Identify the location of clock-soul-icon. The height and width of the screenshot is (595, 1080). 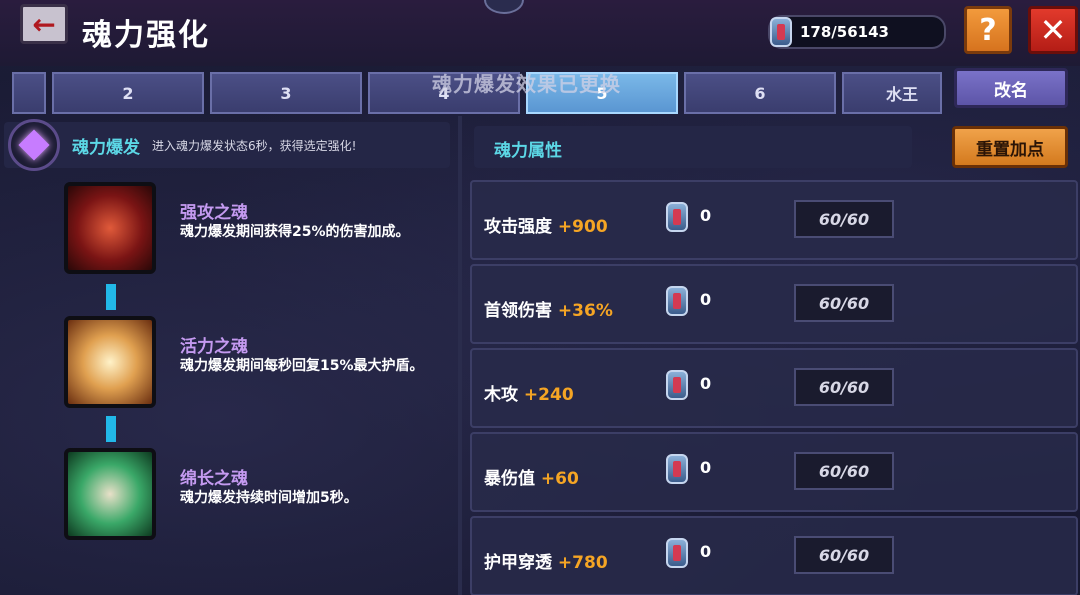
(110, 494).